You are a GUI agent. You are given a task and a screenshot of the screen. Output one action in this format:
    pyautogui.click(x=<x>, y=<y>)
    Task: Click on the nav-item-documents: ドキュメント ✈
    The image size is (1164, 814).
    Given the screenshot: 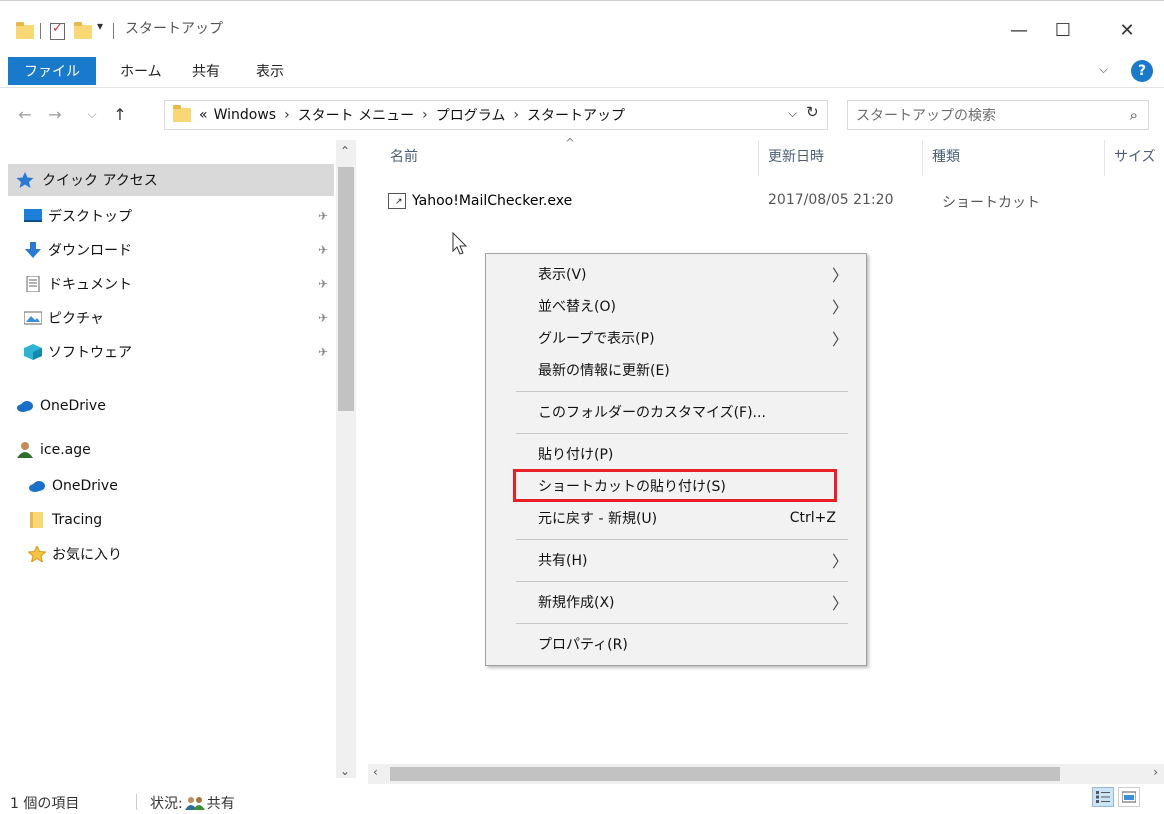 What is the action you would take?
    pyautogui.click(x=171, y=284)
    